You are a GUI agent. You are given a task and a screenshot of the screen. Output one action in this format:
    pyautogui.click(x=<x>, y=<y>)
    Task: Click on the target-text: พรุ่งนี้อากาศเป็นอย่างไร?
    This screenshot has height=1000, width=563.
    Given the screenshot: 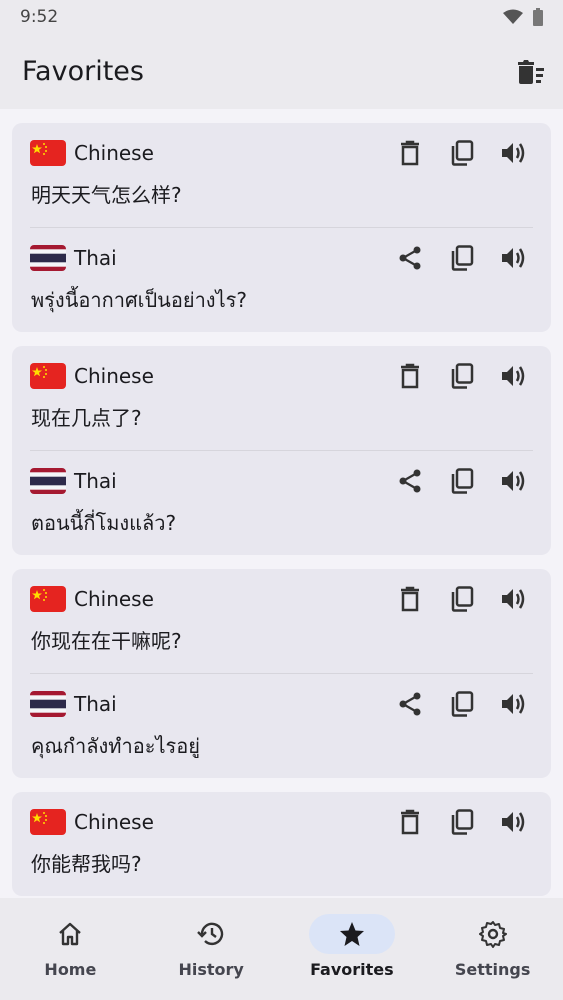 What is the action you would take?
    pyautogui.click(x=139, y=300)
    